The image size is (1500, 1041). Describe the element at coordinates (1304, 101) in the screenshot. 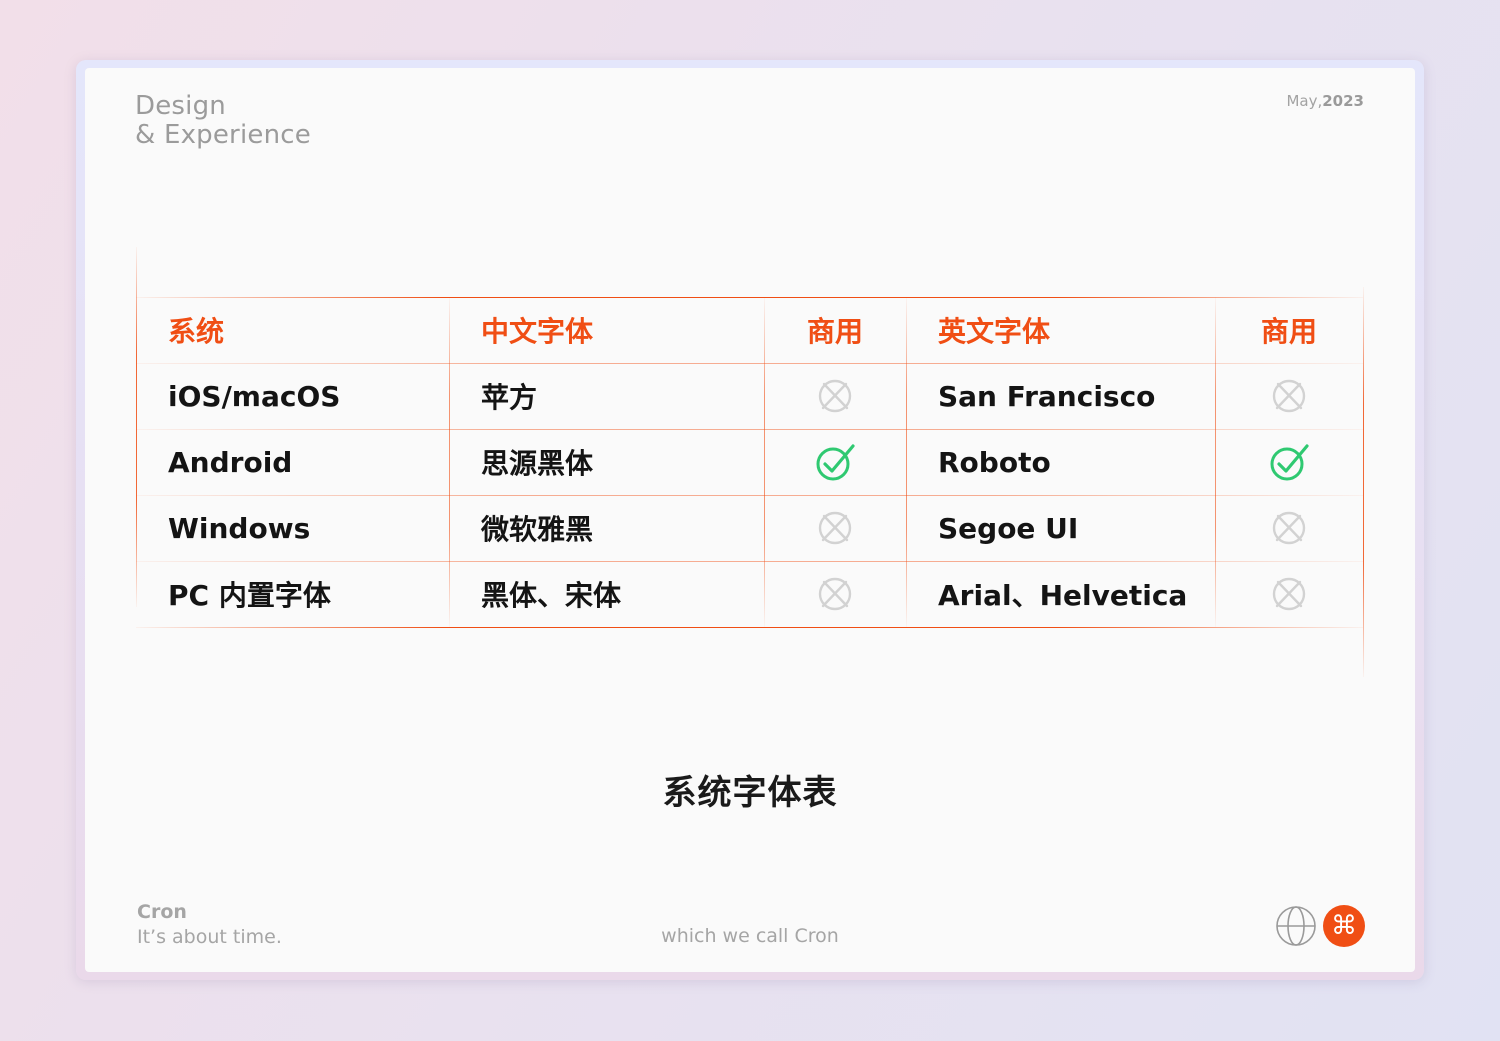

I see `date-month: May,` at that location.